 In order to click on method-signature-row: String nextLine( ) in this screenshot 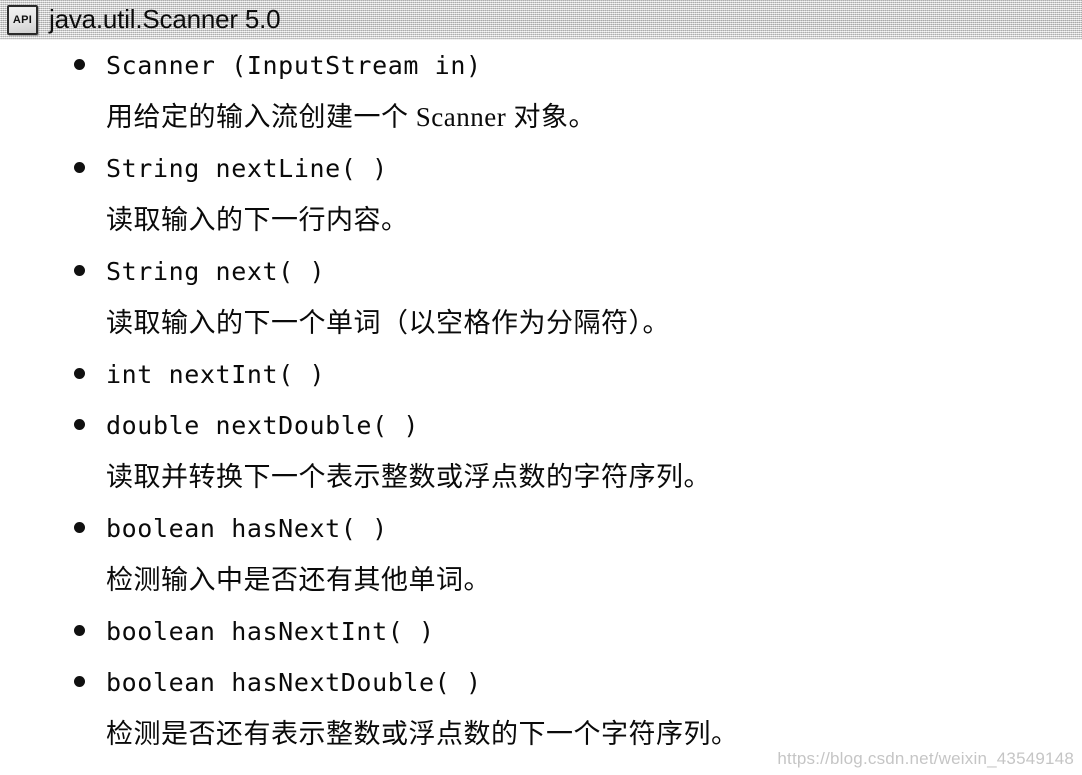, I will do `click(541, 168)`.